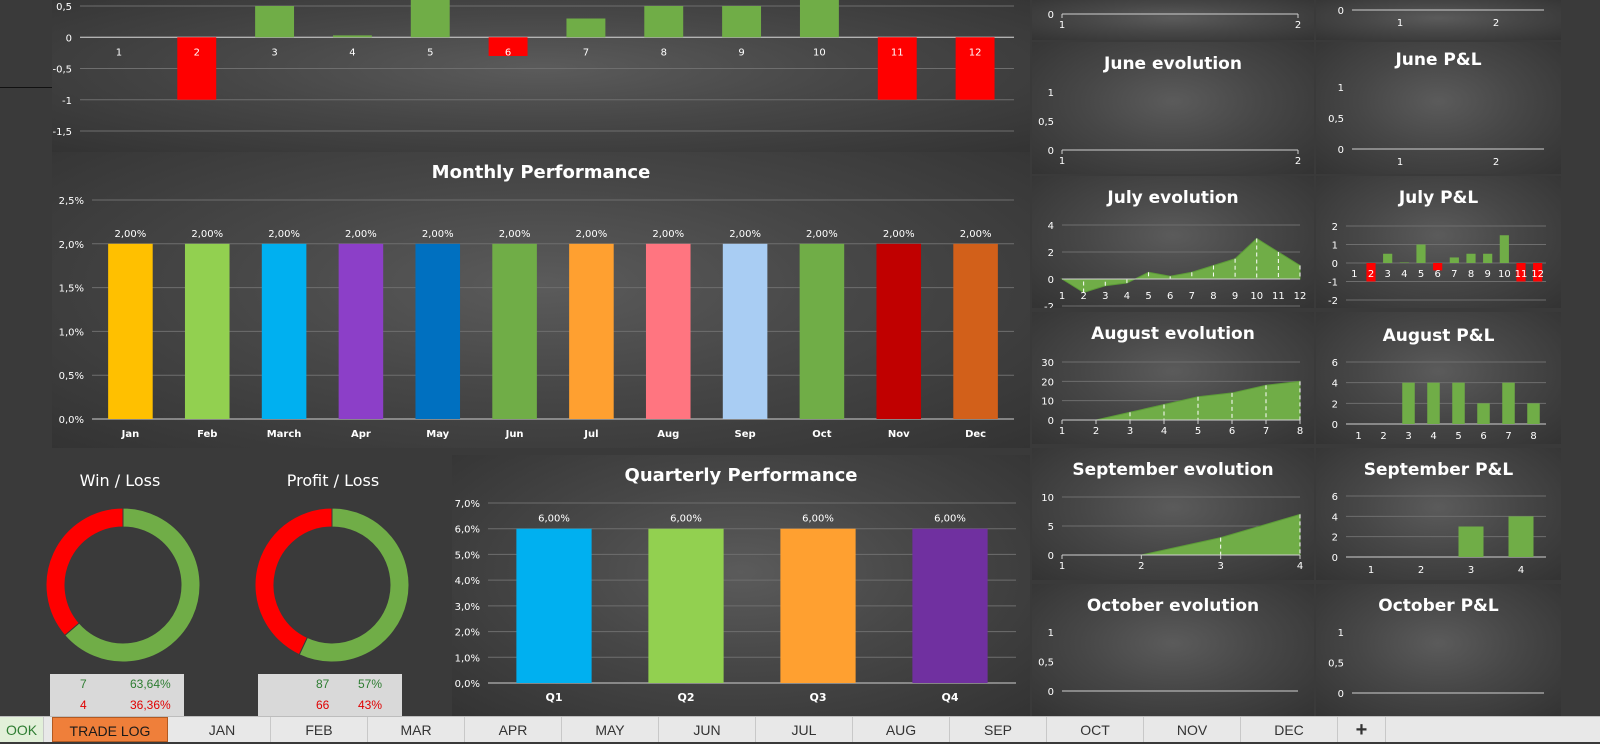 The height and width of the screenshot is (744, 1600). Describe the element at coordinates (84, 572) in the screenshot. I see `win-loss-slice` at that location.